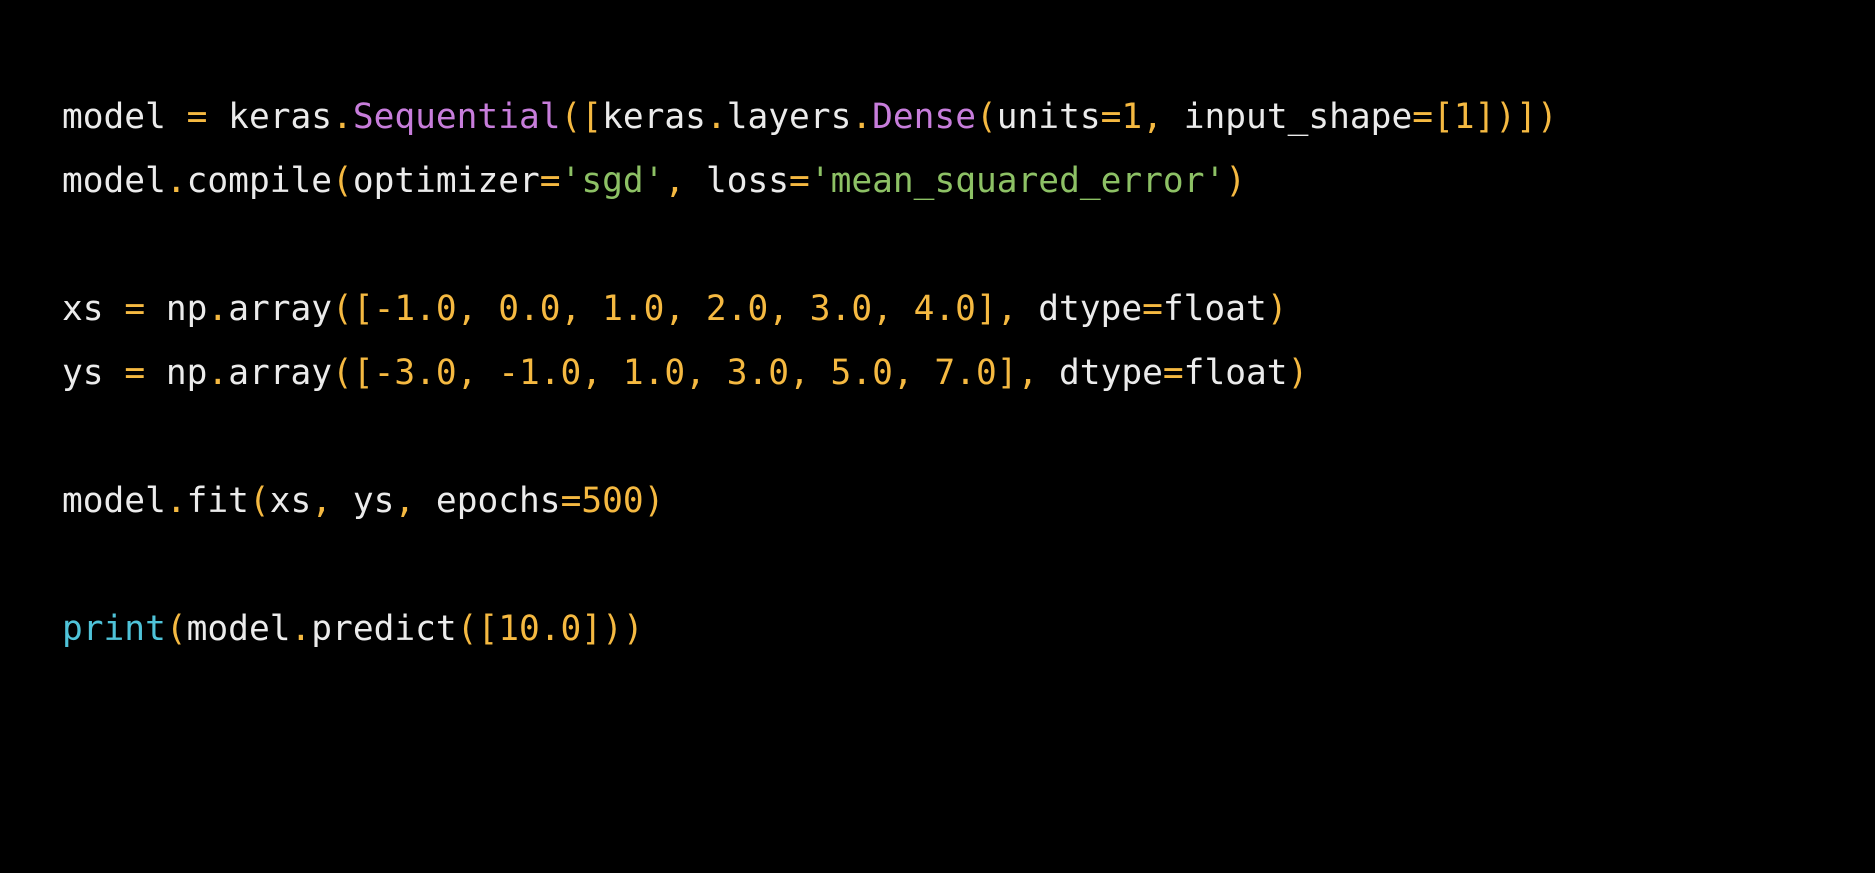 This screenshot has height=873, width=1875. Describe the element at coordinates (810, 501) in the screenshot. I see `code-line: model.fit(xs, ys, epochs=500)` at that location.